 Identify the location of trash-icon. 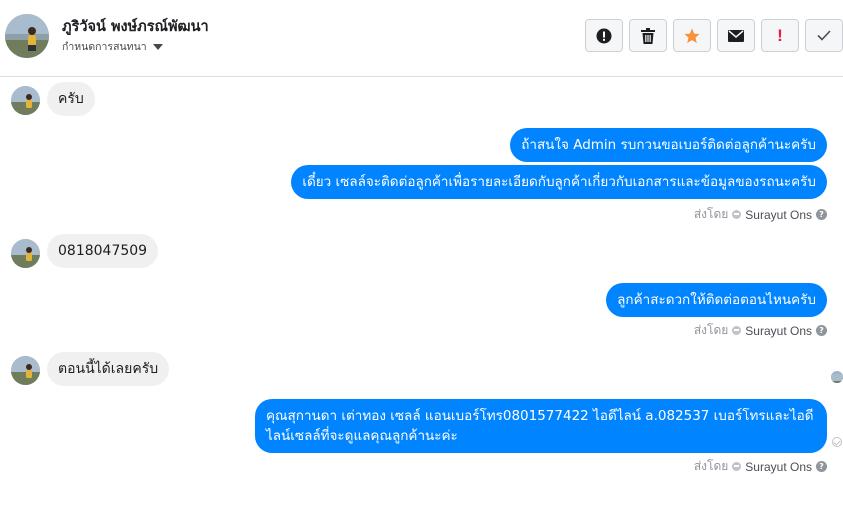
(648, 35).